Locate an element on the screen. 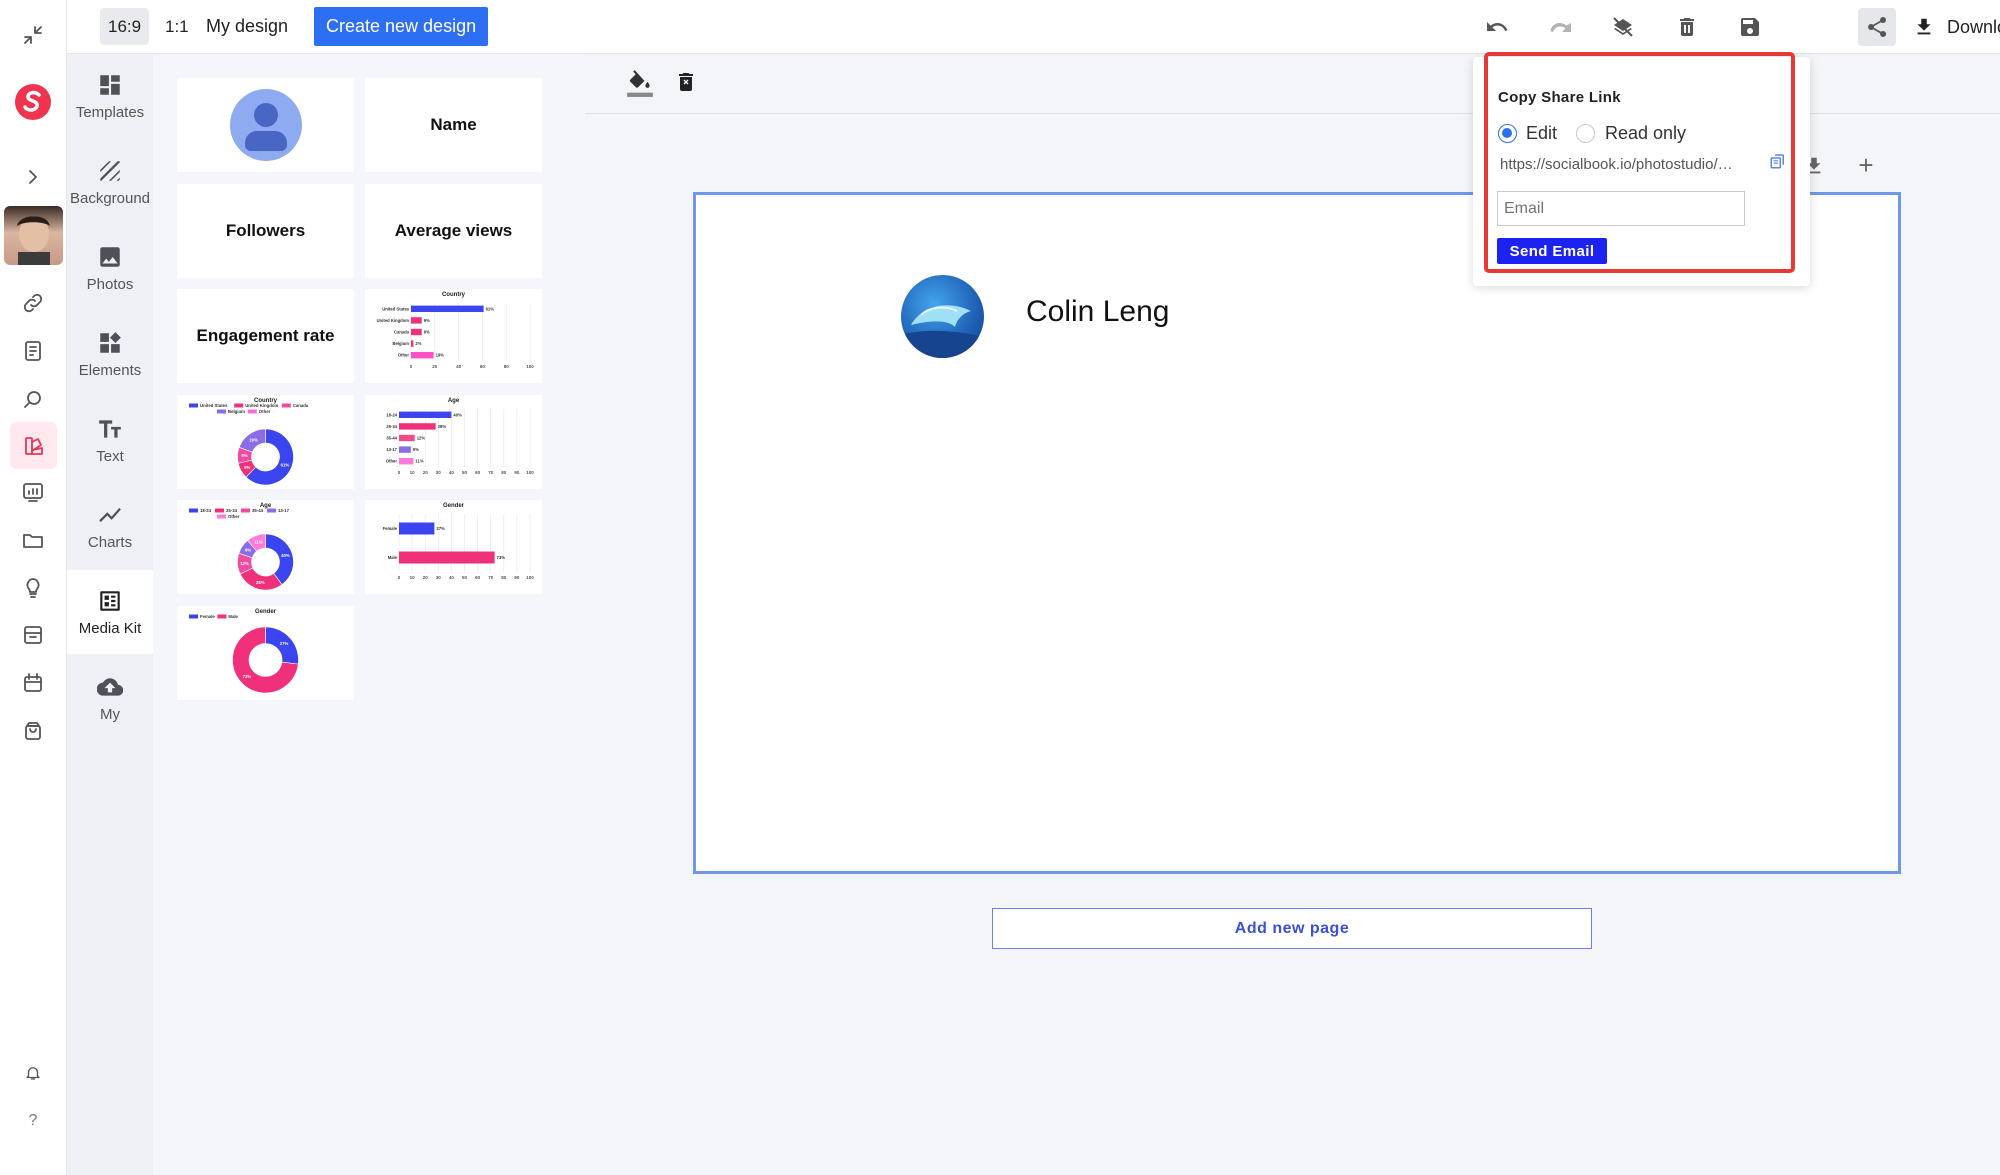 The height and width of the screenshot is (1175, 2000). category-label: Male is located at coordinates (393, 557).